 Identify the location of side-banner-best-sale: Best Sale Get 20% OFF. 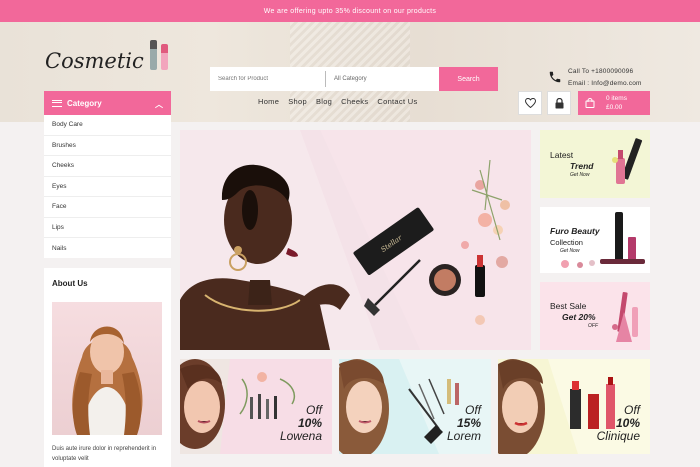
(595, 316).